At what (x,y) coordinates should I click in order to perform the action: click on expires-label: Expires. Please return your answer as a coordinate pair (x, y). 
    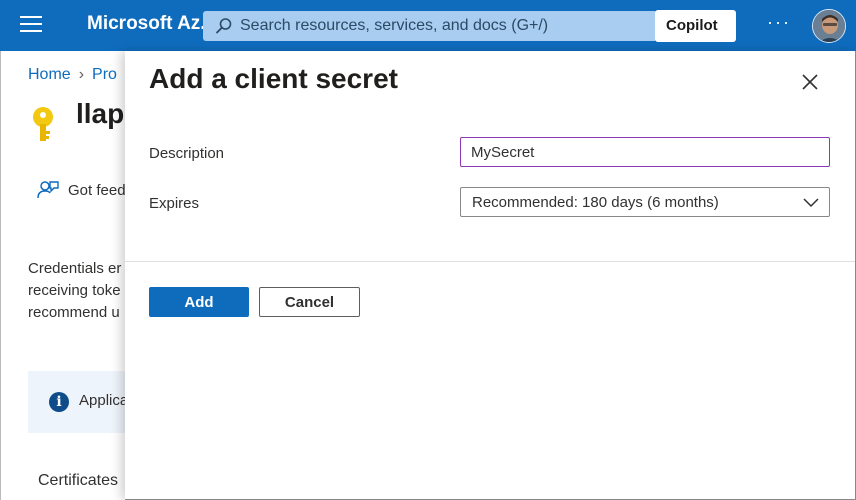
    Looking at the image, I should click on (174, 203).